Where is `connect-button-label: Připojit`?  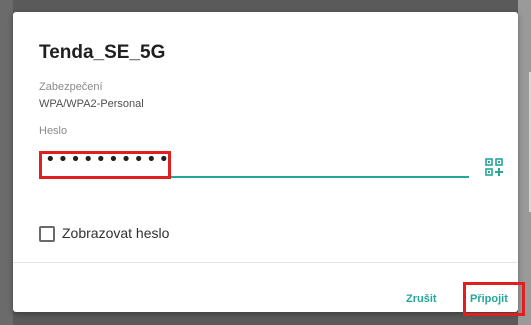
connect-button-label: Připojit is located at coordinates (489, 299).